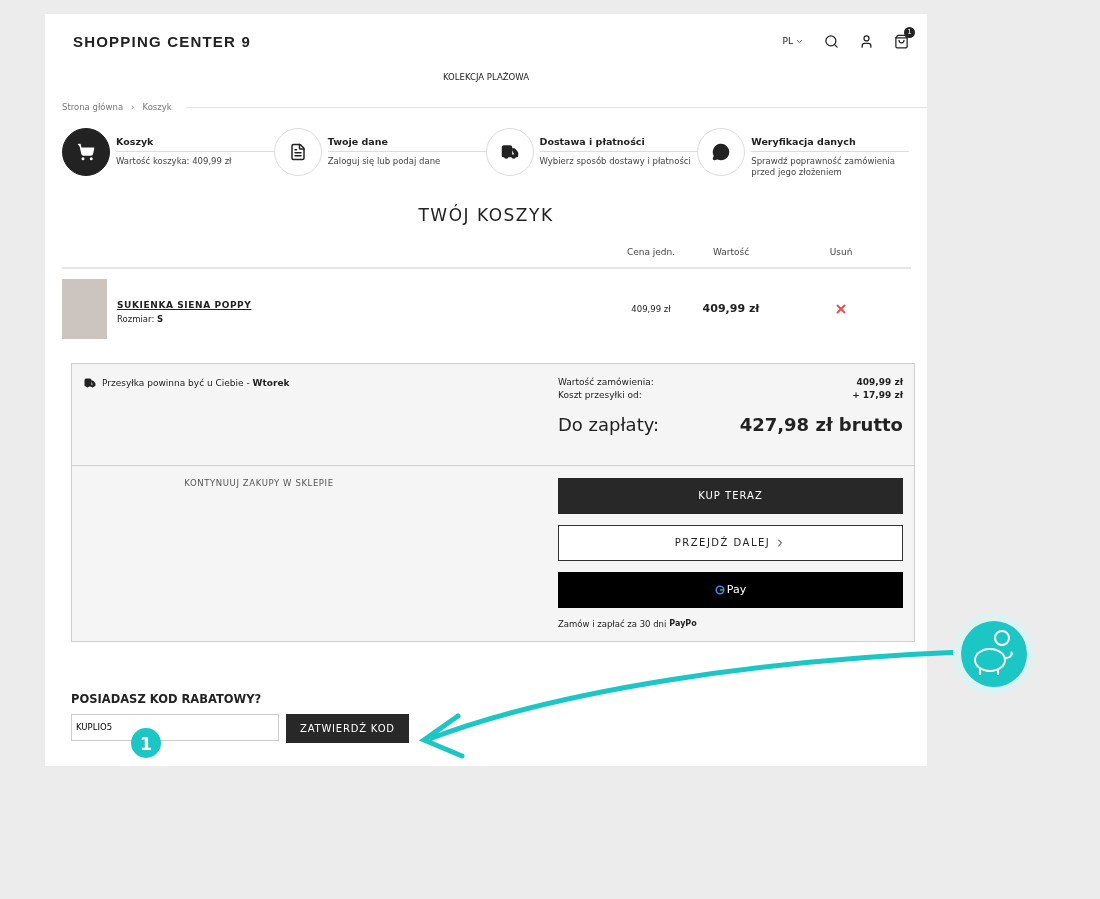 This screenshot has width=1100, height=899. I want to click on step-description: Sprawdź poprawność zamówienia przed jego złożeniem, so click(823, 167).